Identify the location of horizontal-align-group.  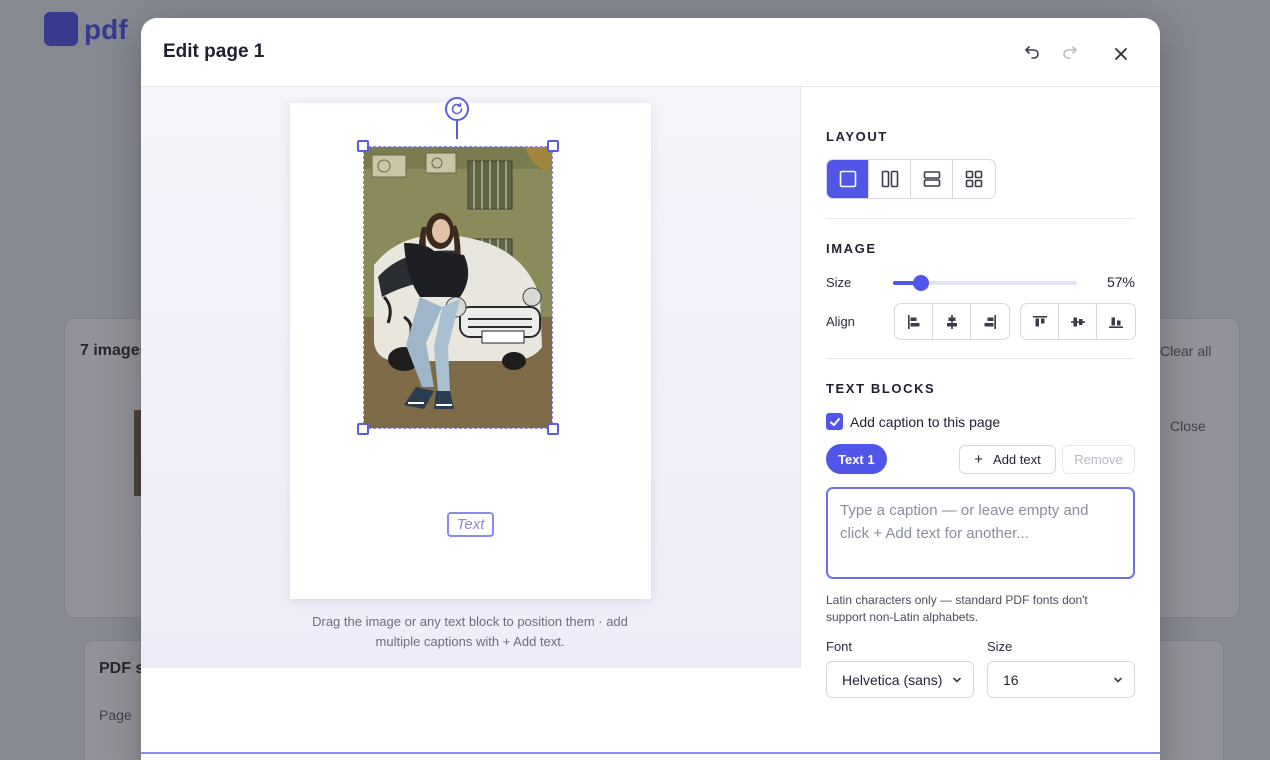
(952, 321).